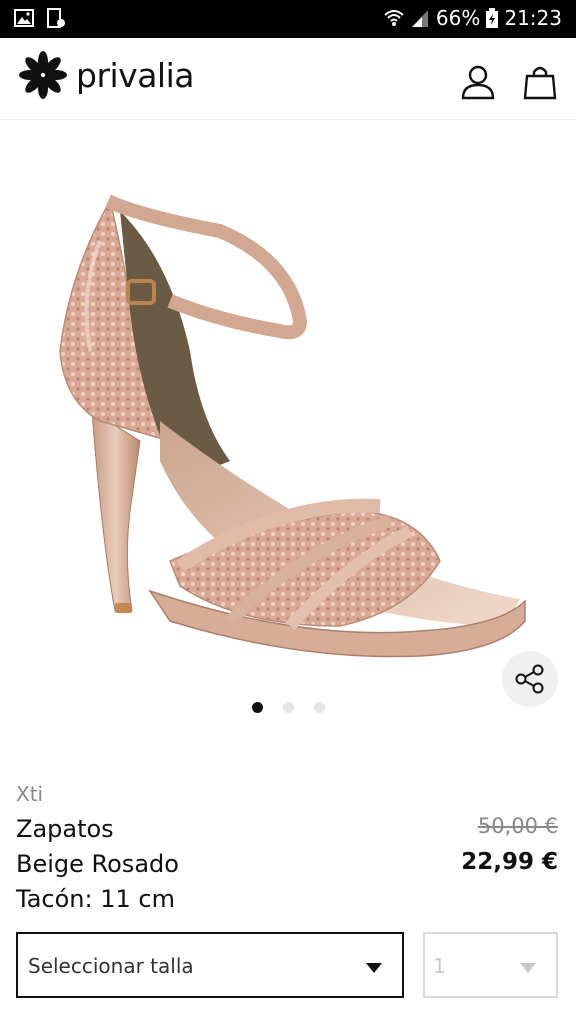  What do you see at coordinates (30, 794) in the screenshot?
I see `product-brand: Xti` at bounding box center [30, 794].